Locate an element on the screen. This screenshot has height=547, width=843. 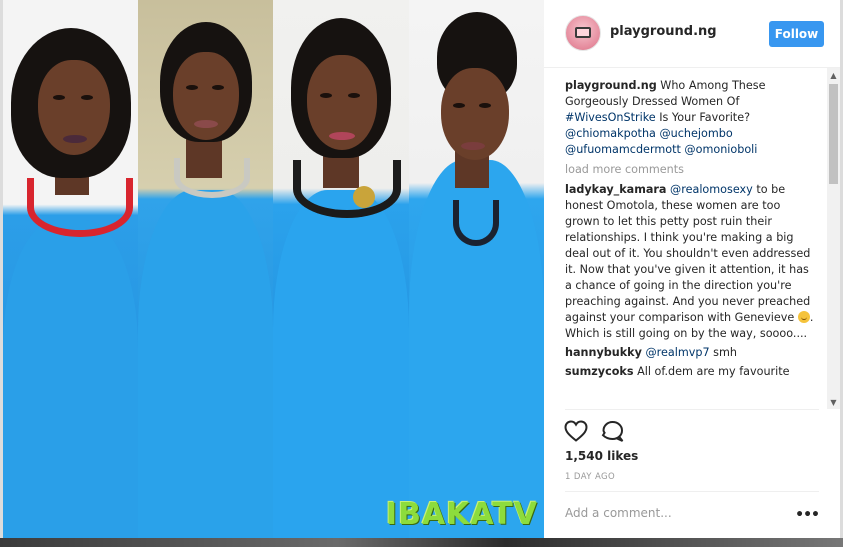
caption-text-after: Is Your Favorite? is located at coordinates (705, 117).